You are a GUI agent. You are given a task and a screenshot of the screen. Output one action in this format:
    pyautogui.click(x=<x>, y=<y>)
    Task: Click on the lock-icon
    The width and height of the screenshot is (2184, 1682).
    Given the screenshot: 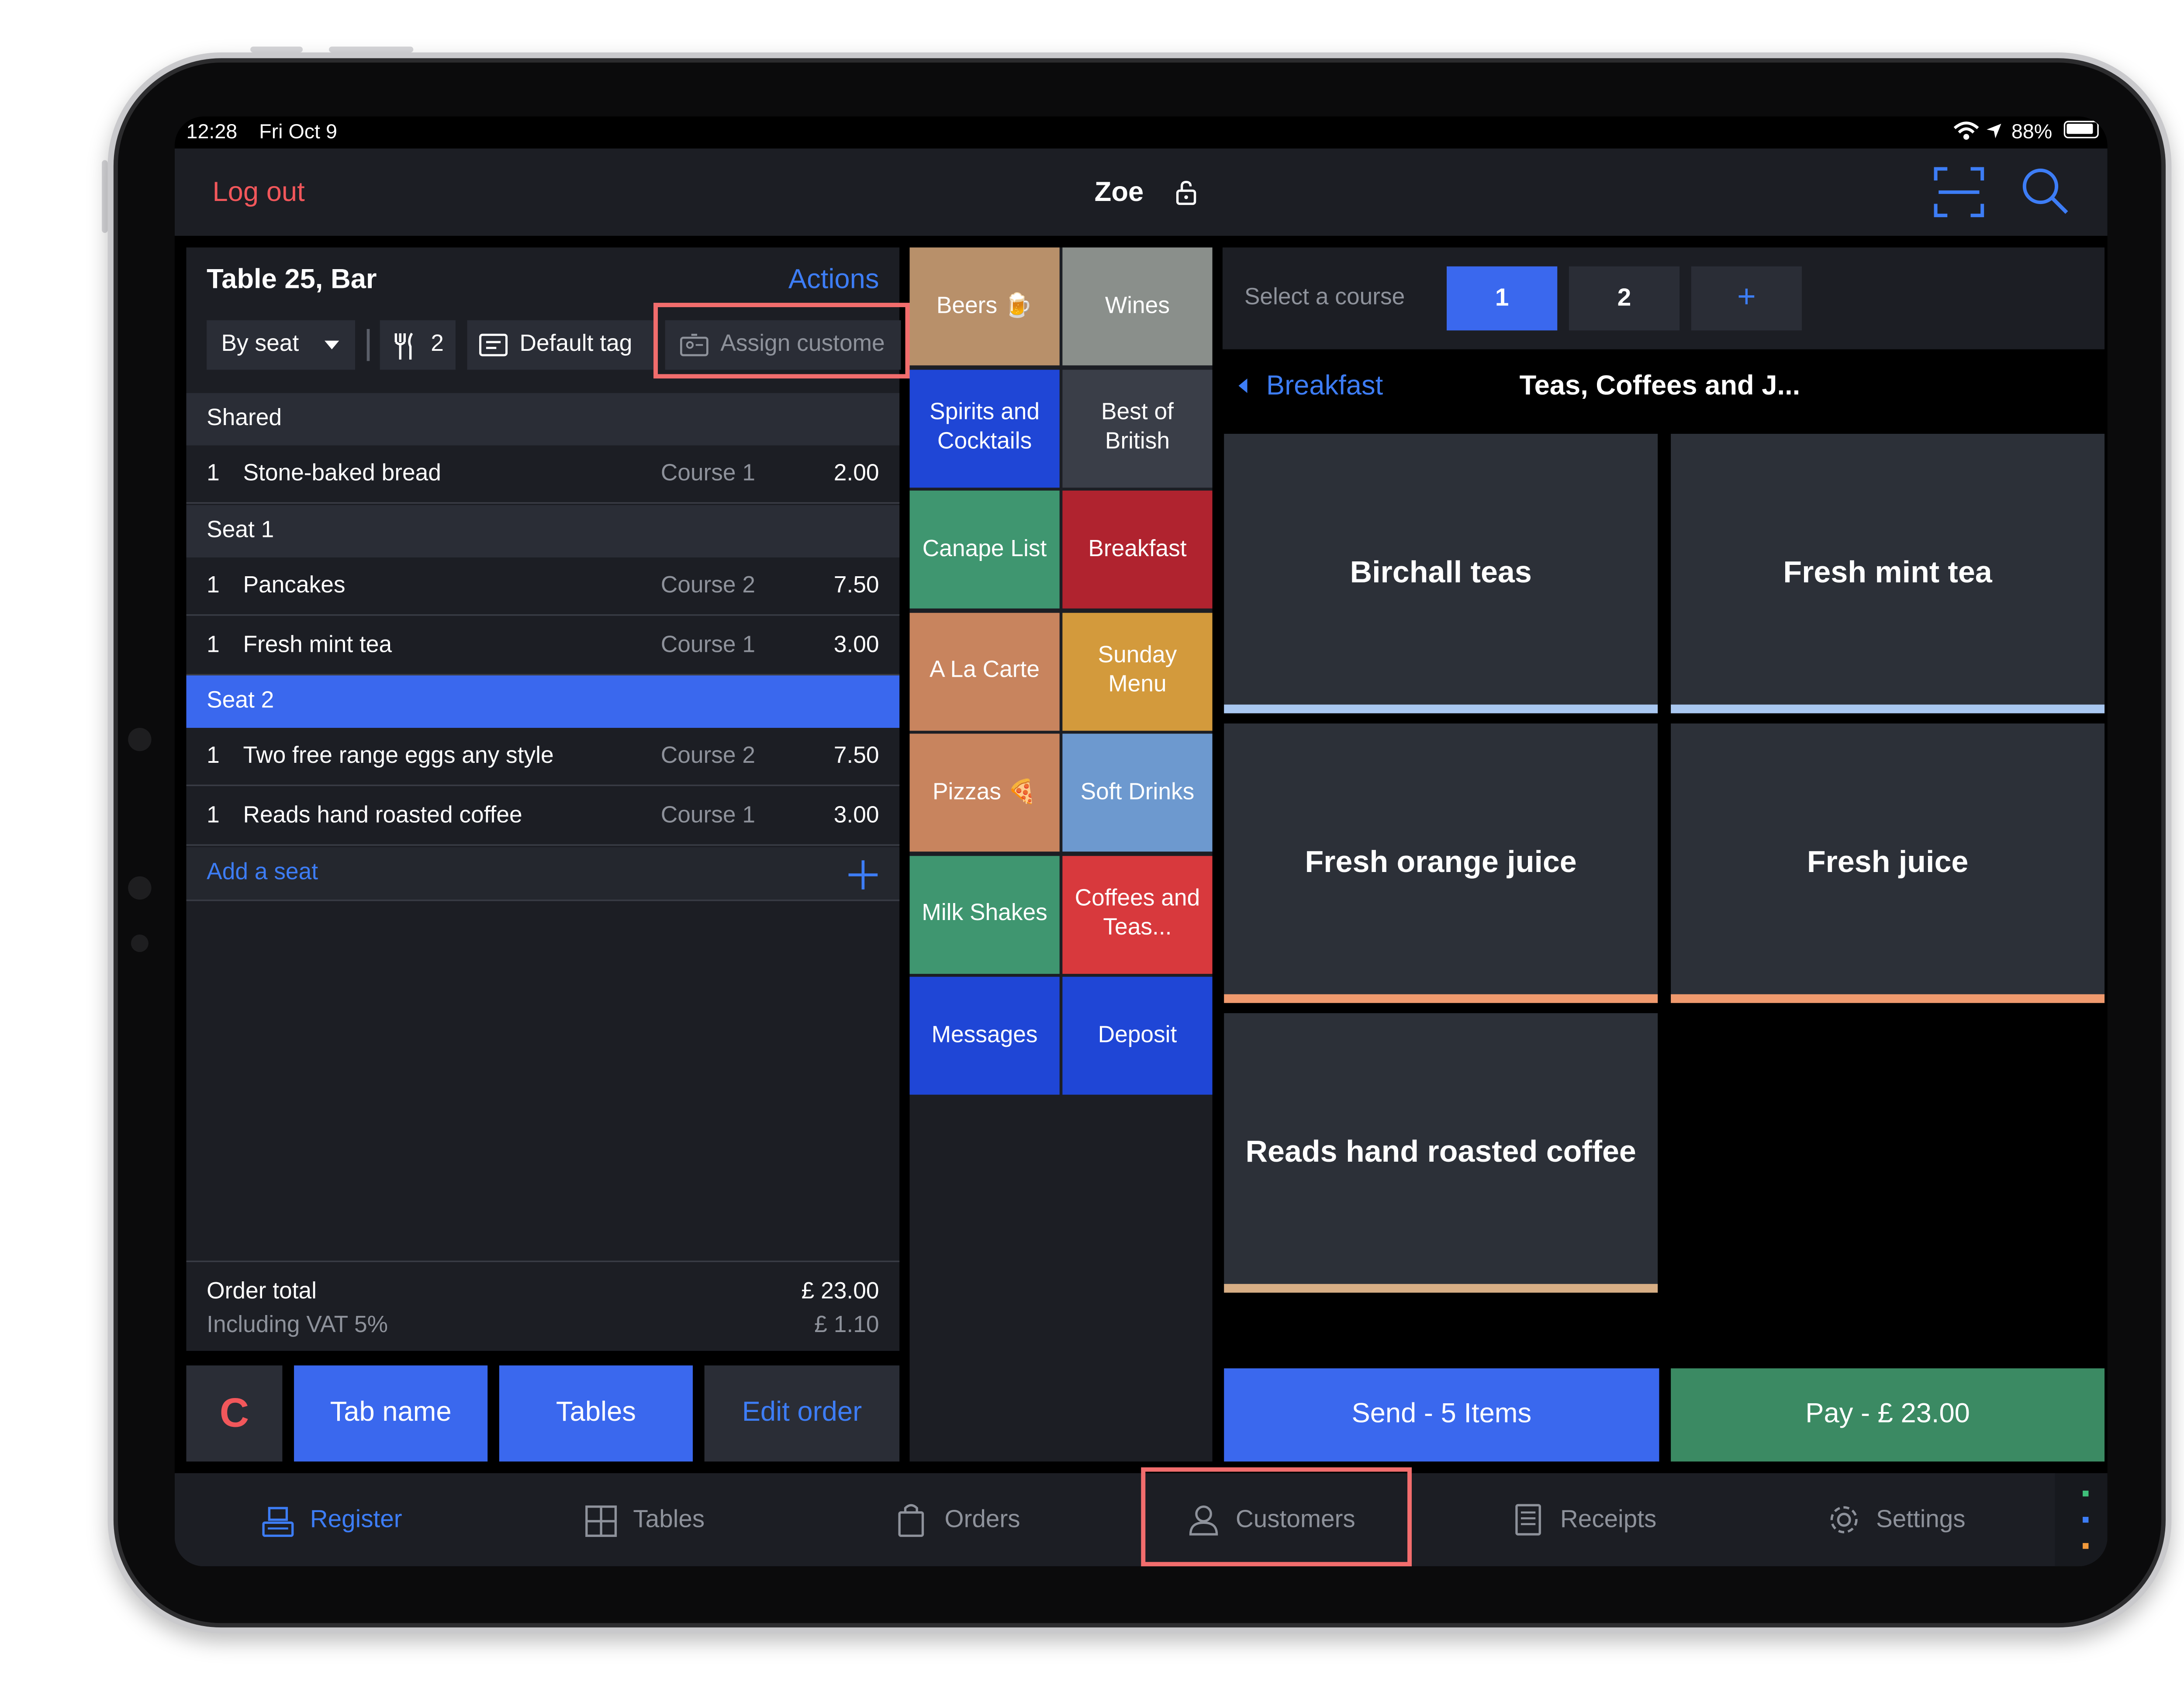 What is the action you would take?
    pyautogui.click(x=1186, y=192)
    